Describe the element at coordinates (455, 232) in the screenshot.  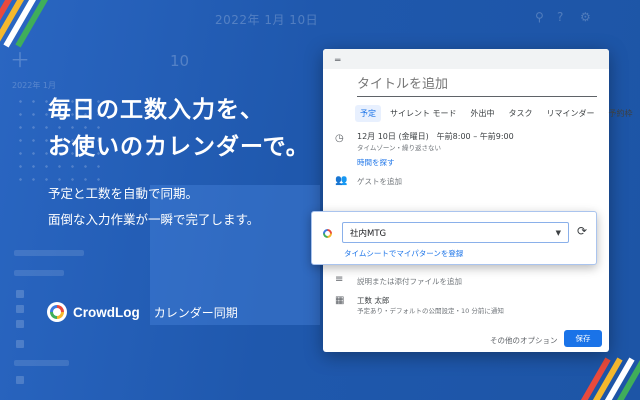
I see `project-select: 社内MTG ▼` at that location.